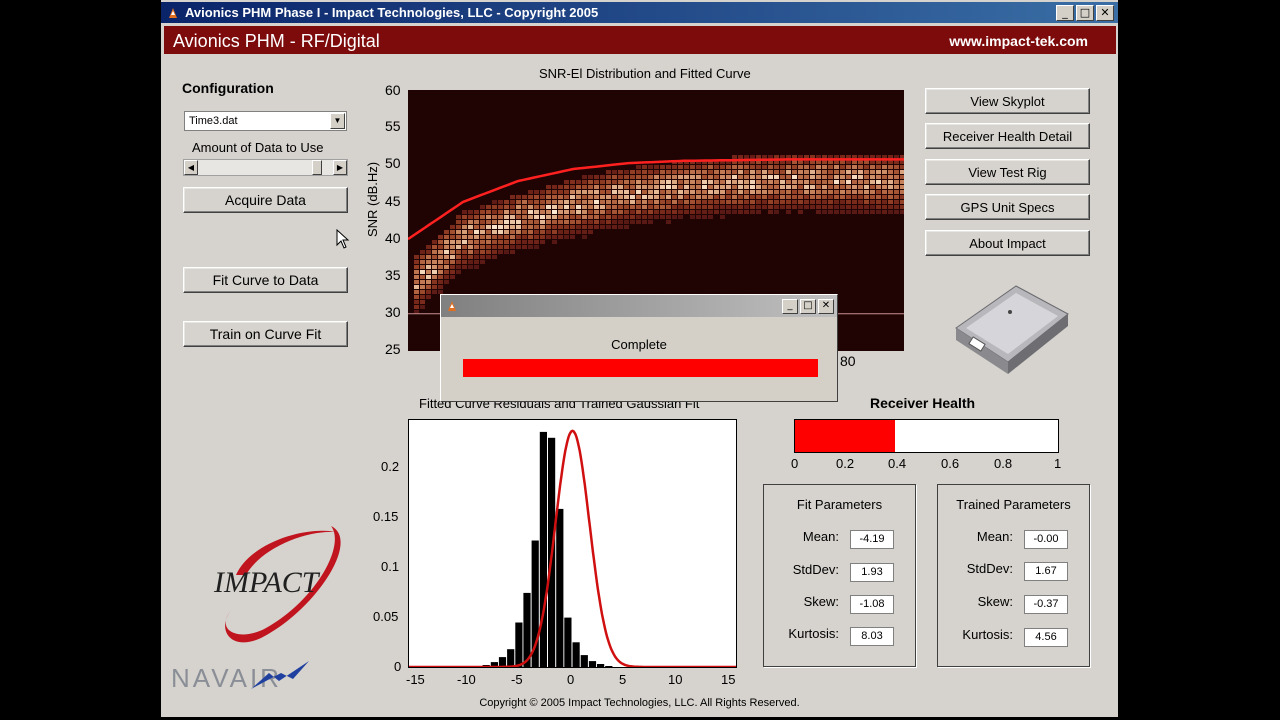  Describe the element at coordinates (340, 167) in the screenshot. I see `slider-right-arrow-icon: ▶` at that location.